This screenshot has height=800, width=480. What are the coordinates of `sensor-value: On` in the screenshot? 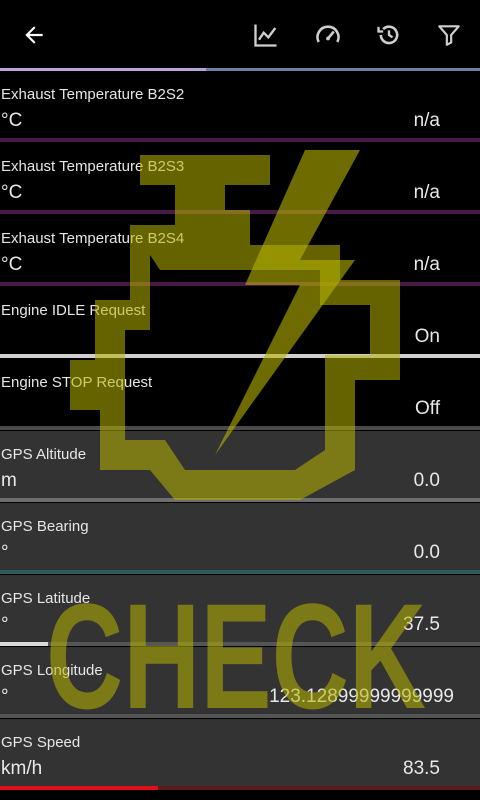 It's located at (427, 336).